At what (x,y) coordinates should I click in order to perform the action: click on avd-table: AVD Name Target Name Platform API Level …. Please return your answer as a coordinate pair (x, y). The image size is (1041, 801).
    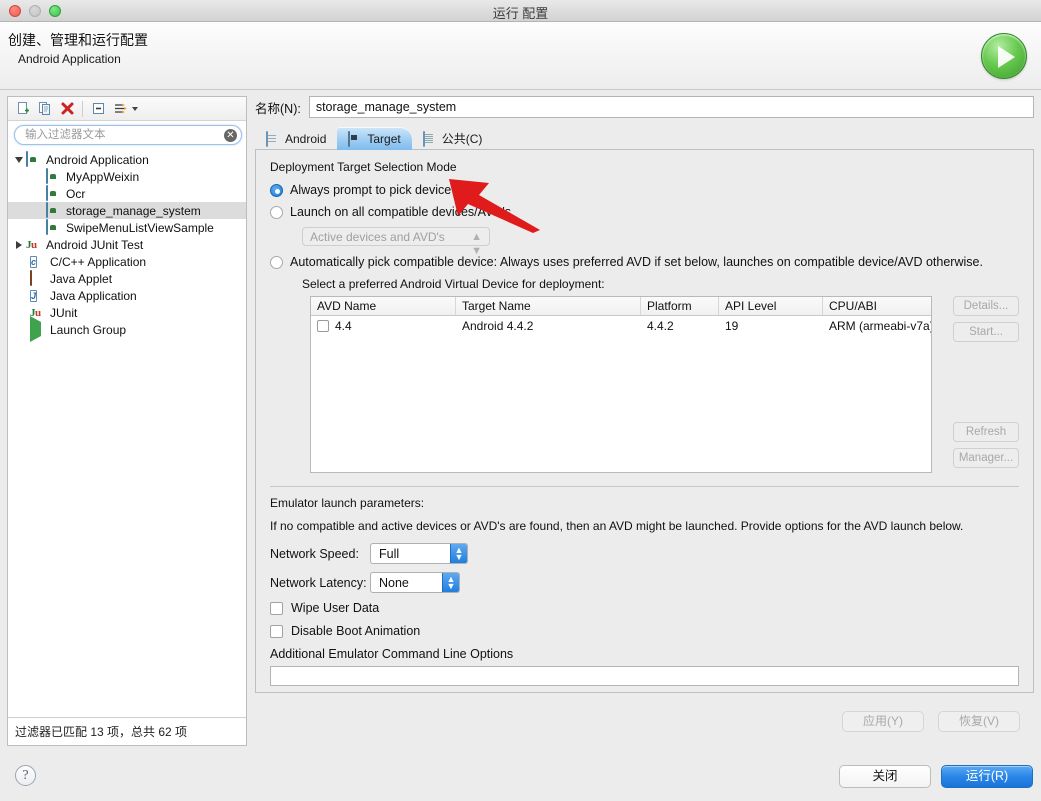
    Looking at the image, I should click on (621, 384).